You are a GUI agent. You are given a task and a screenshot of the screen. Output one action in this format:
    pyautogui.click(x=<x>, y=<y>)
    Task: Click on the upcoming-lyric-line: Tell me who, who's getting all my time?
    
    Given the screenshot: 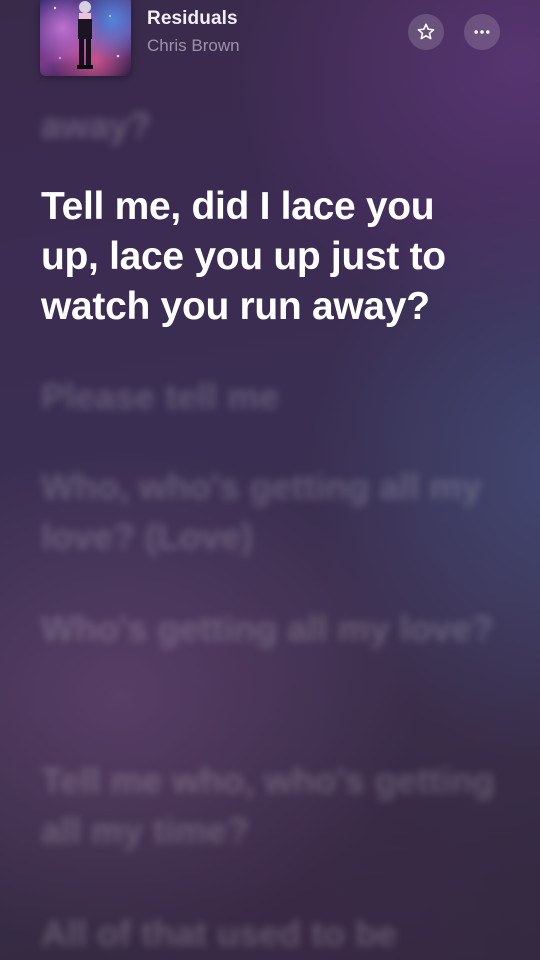 What is the action you would take?
    pyautogui.click(x=271, y=806)
    